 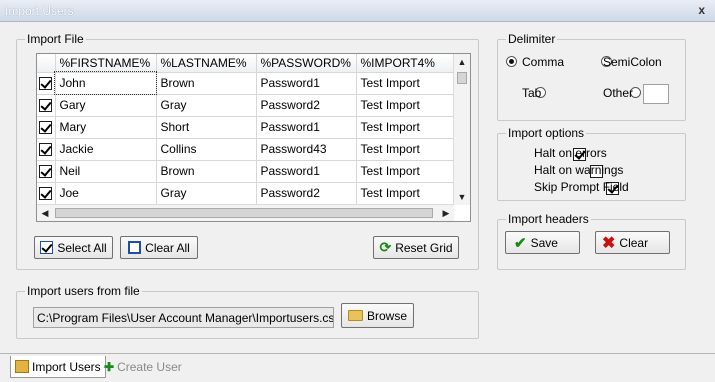 I want to click on table-cell: Gary, so click(x=106, y=105).